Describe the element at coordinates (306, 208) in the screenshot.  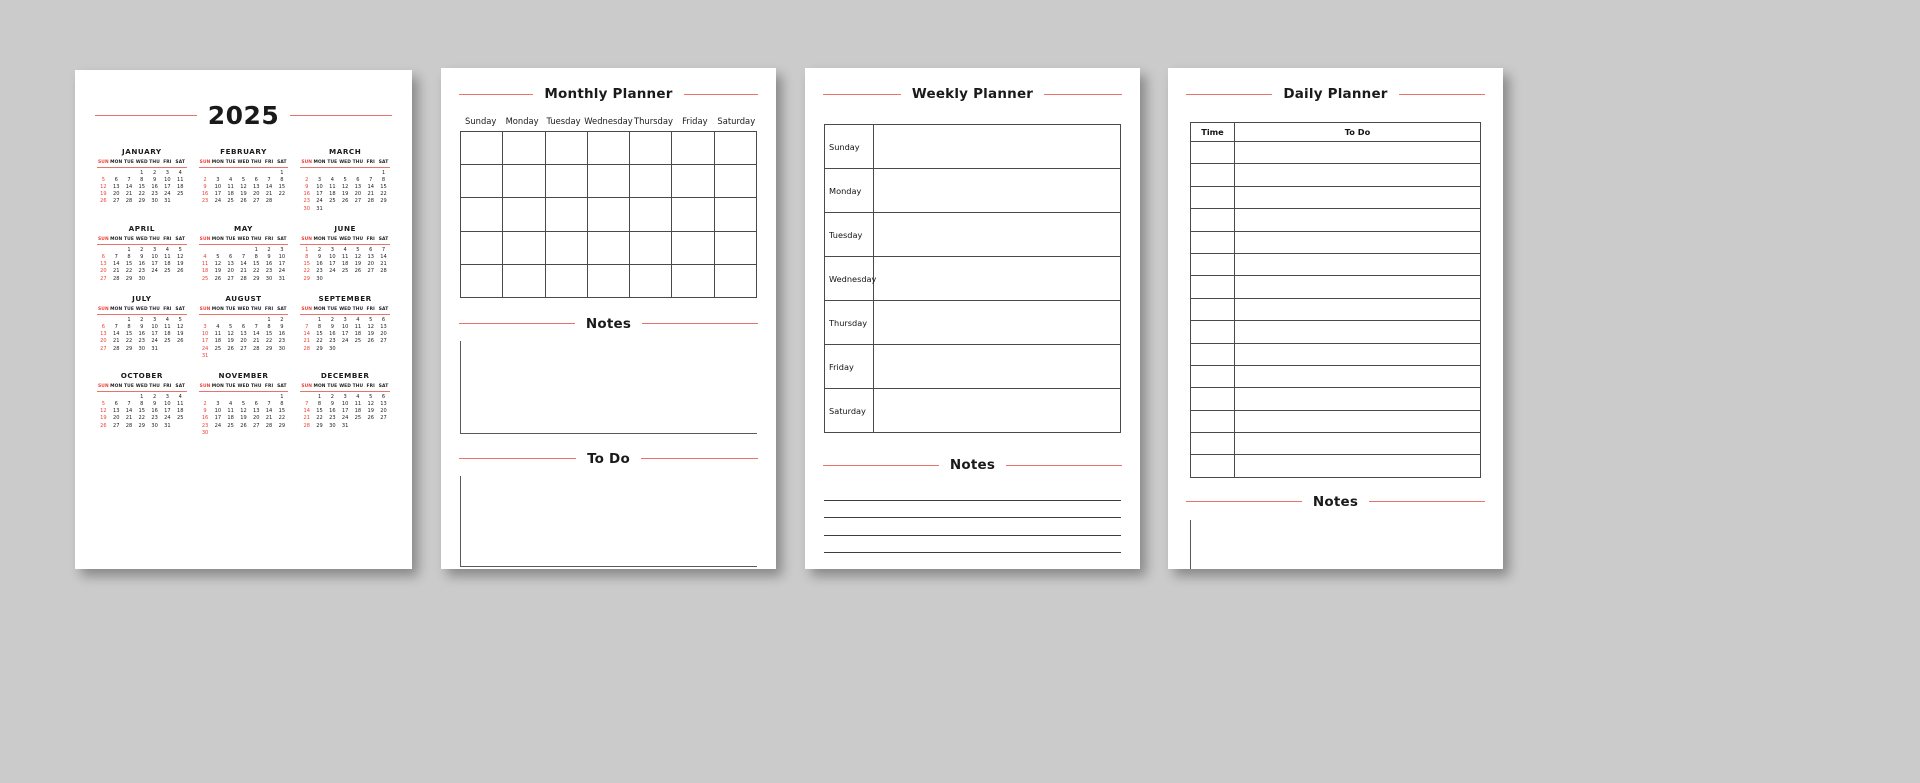
I see `mini-day-cell: 30` at that location.